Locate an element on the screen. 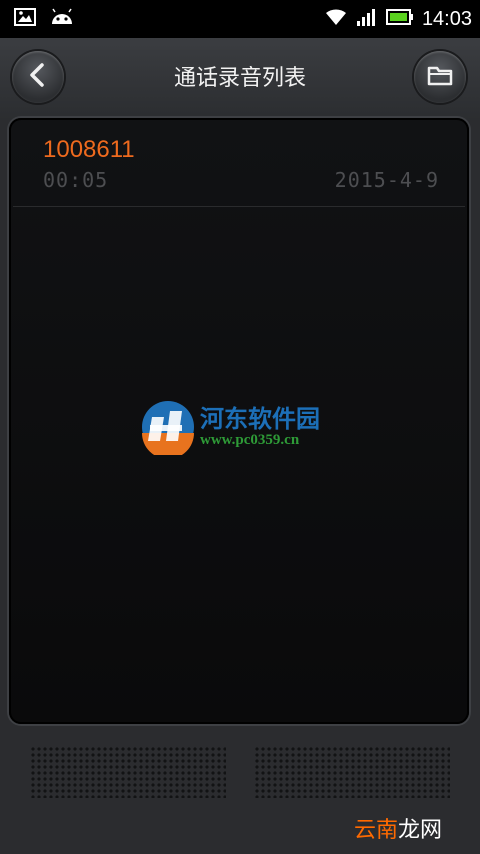 Image resolution: width=480 pixels, height=854 pixels. watermark-url: www.pc0359.cn is located at coordinates (250, 440).